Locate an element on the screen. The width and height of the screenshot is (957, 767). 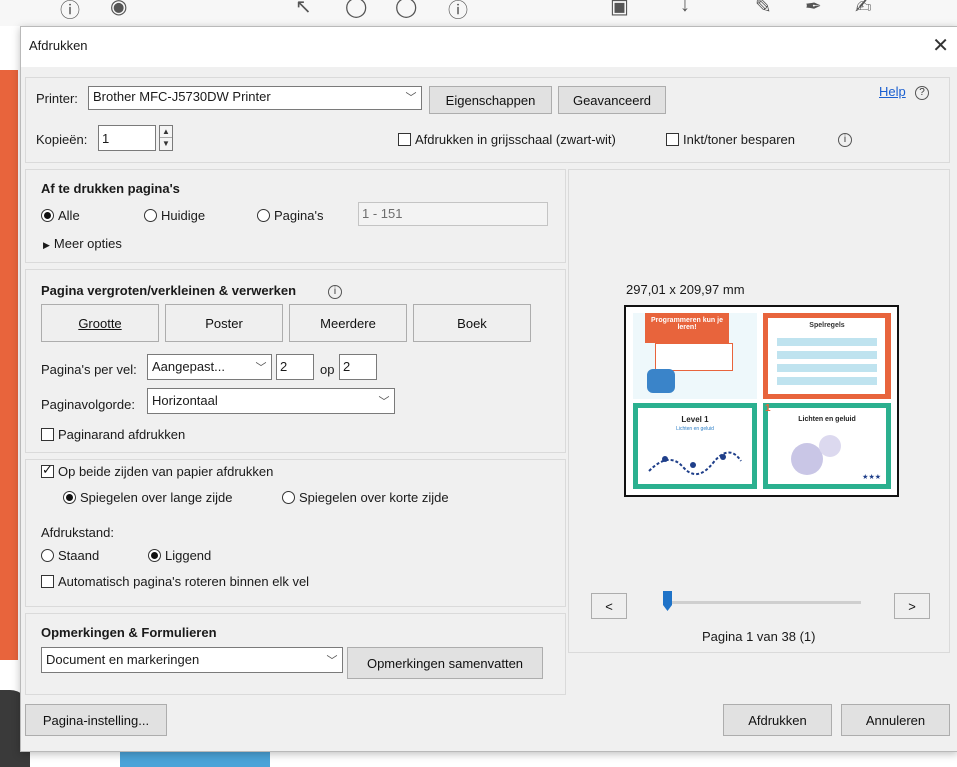
cancel-button: Annuleren is located at coordinates (895, 720).